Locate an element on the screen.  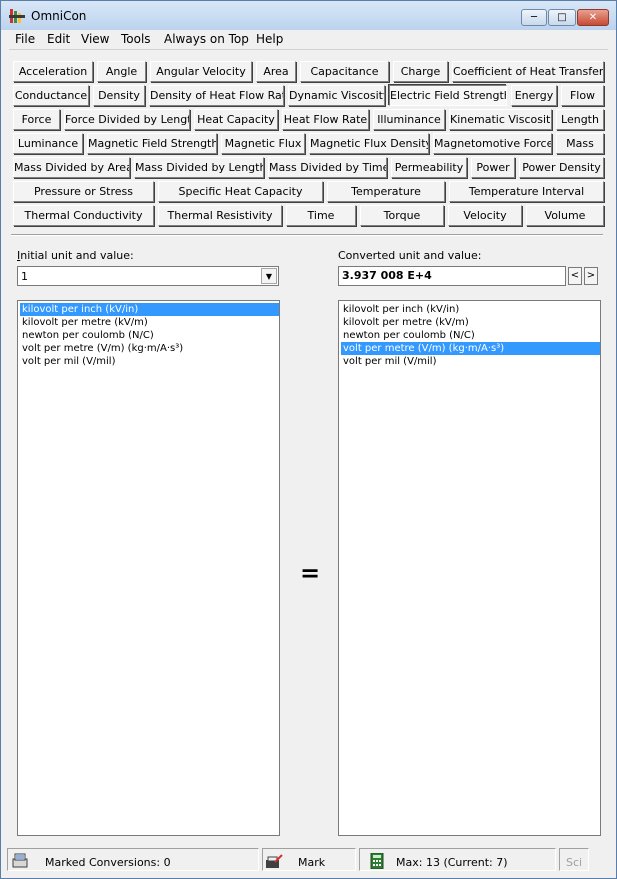
close-button: ✕ is located at coordinates (593, 17).